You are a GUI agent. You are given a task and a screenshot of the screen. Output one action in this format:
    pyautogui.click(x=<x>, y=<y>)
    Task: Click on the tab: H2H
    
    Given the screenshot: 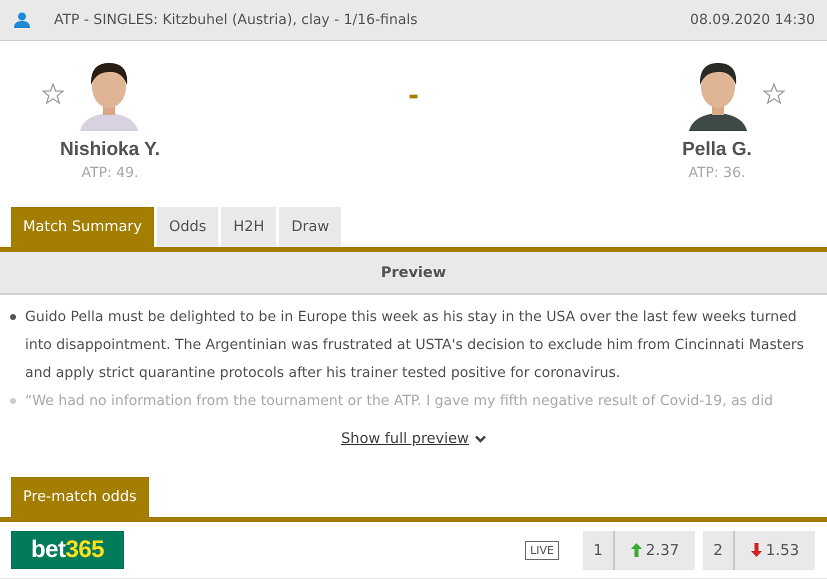 What is the action you would take?
    pyautogui.click(x=248, y=227)
    